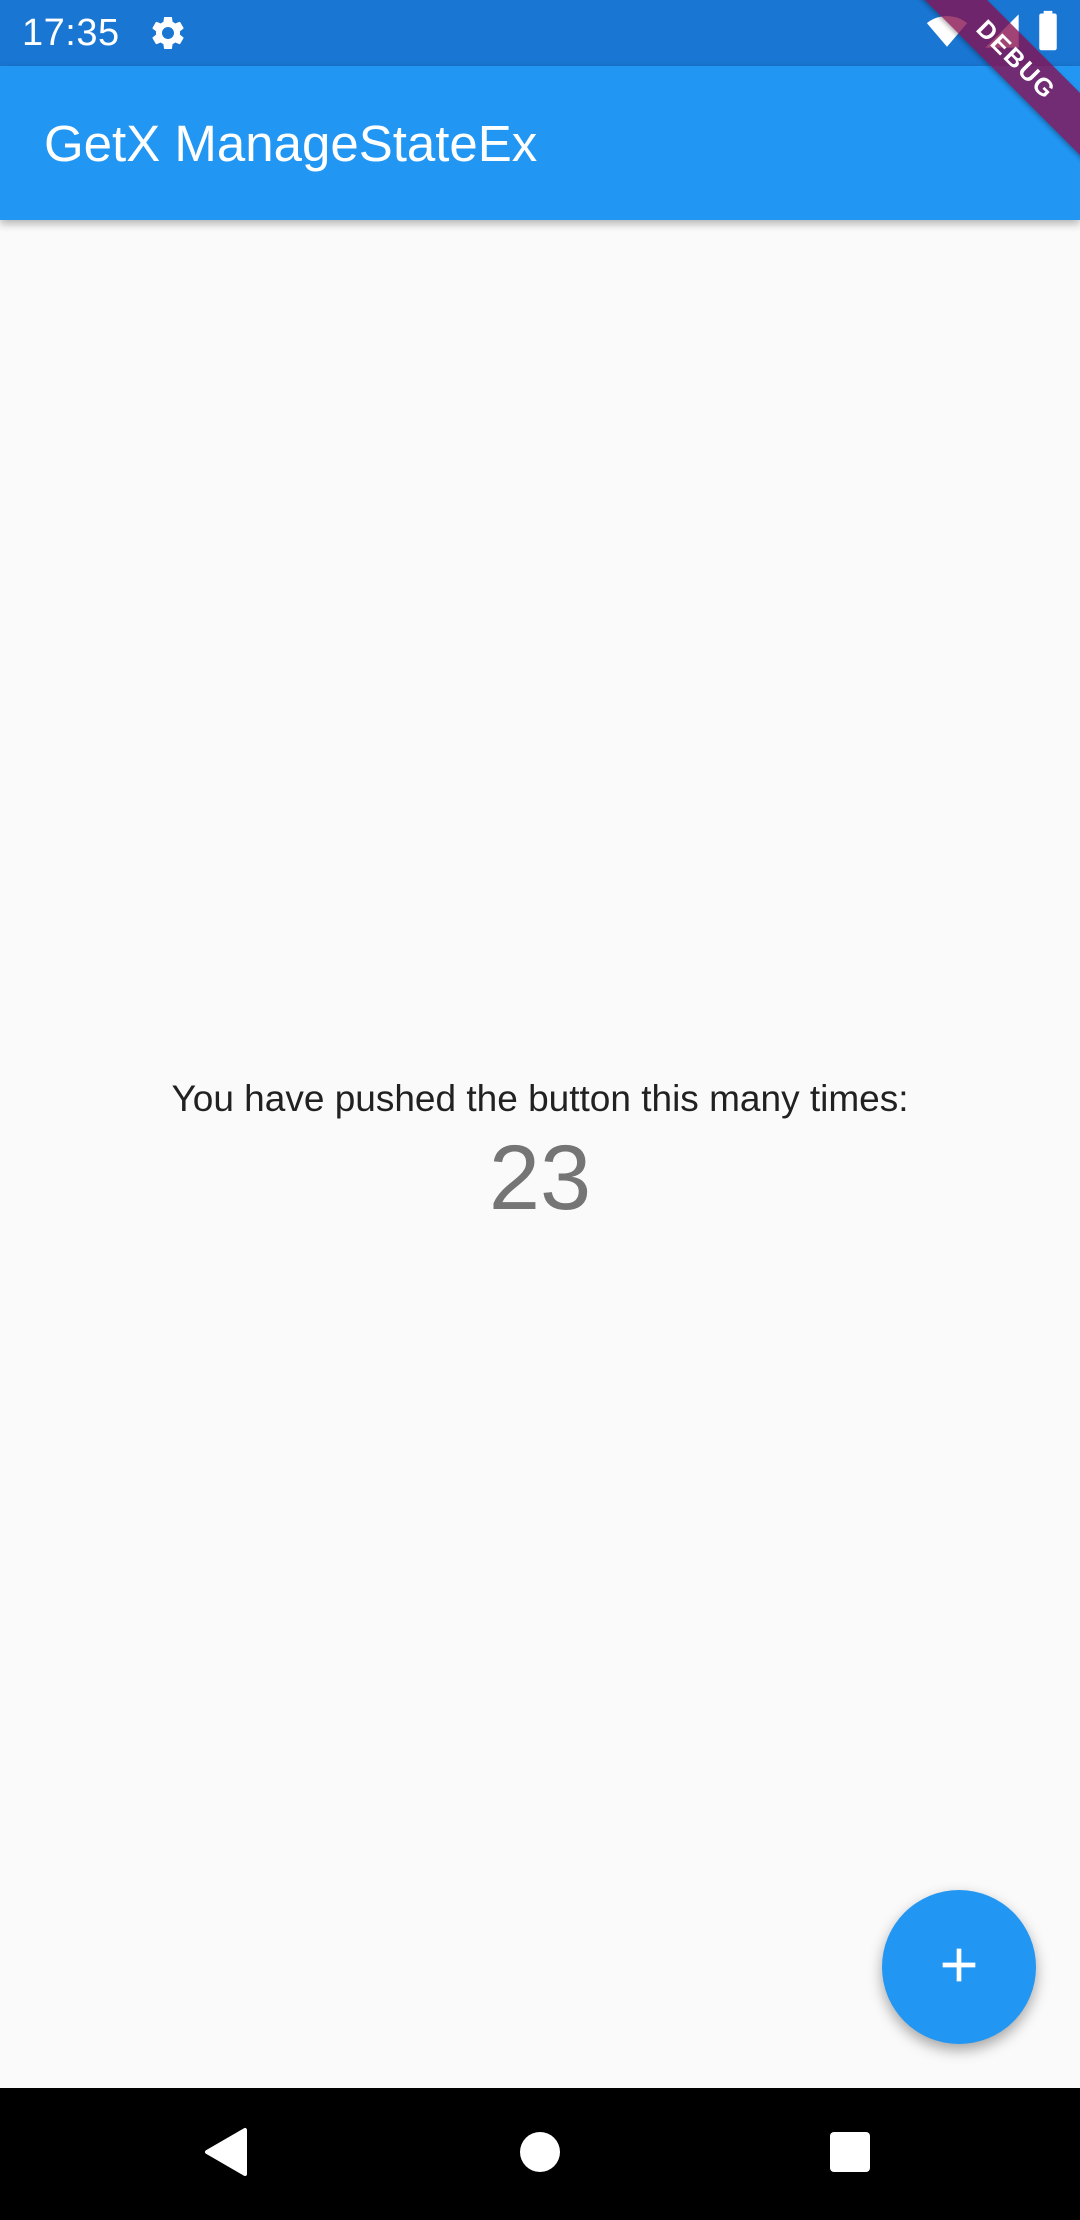 This screenshot has height=2220, width=1080. I want to click on home-icon, so click(540, 2154).